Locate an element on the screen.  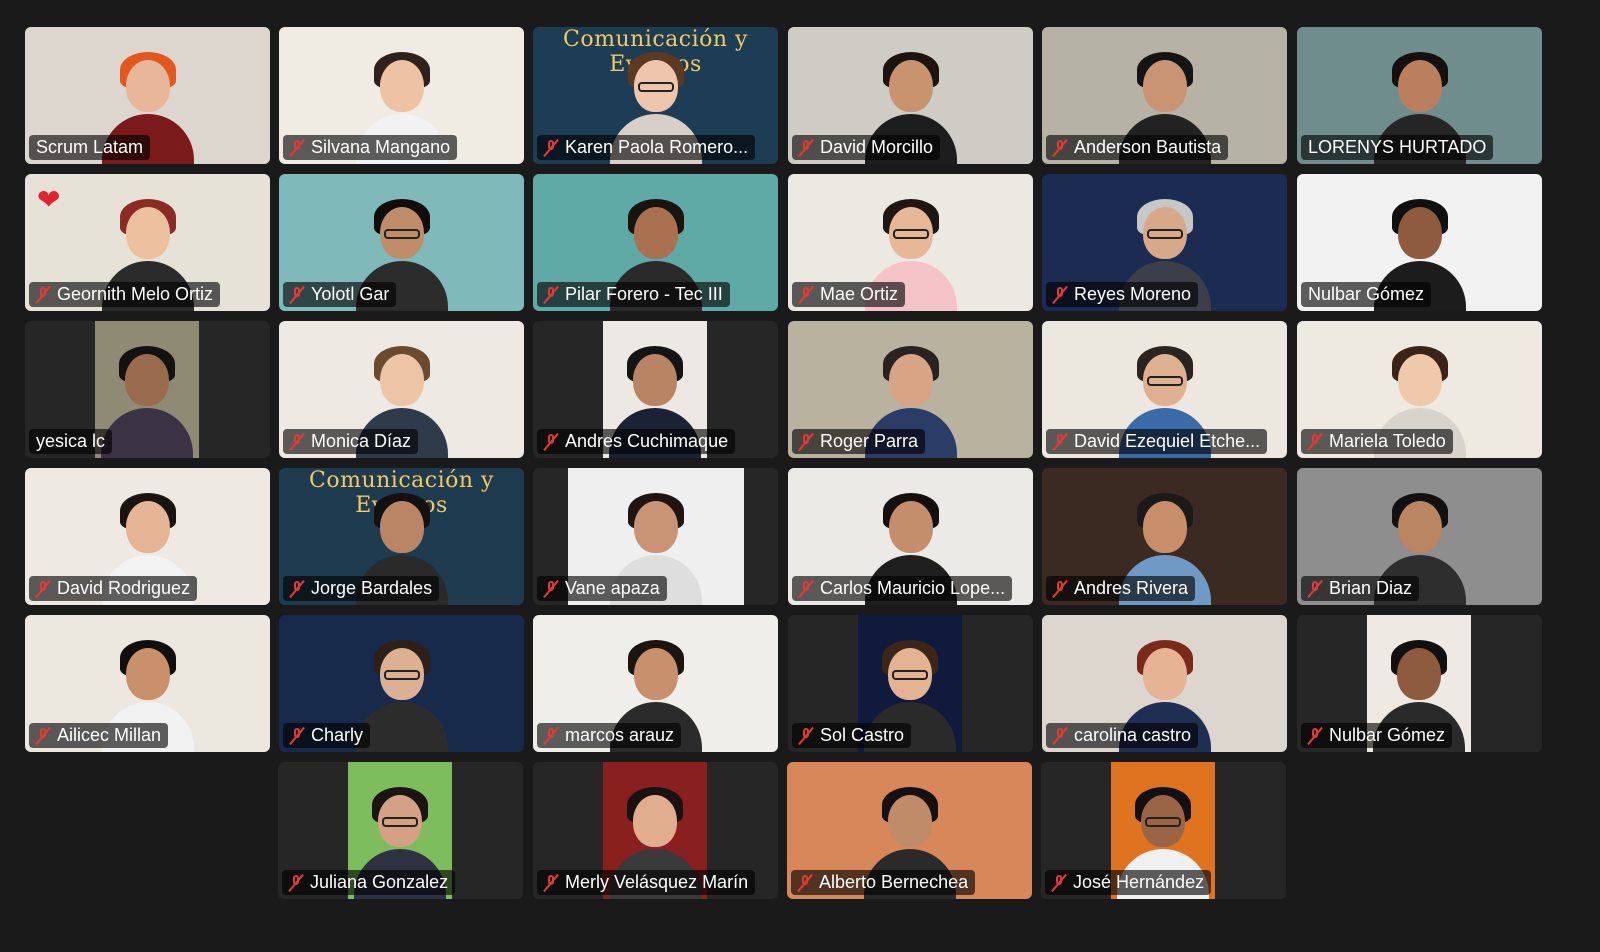
participant-name: David Morcillo is located at coordinates (877, 147).